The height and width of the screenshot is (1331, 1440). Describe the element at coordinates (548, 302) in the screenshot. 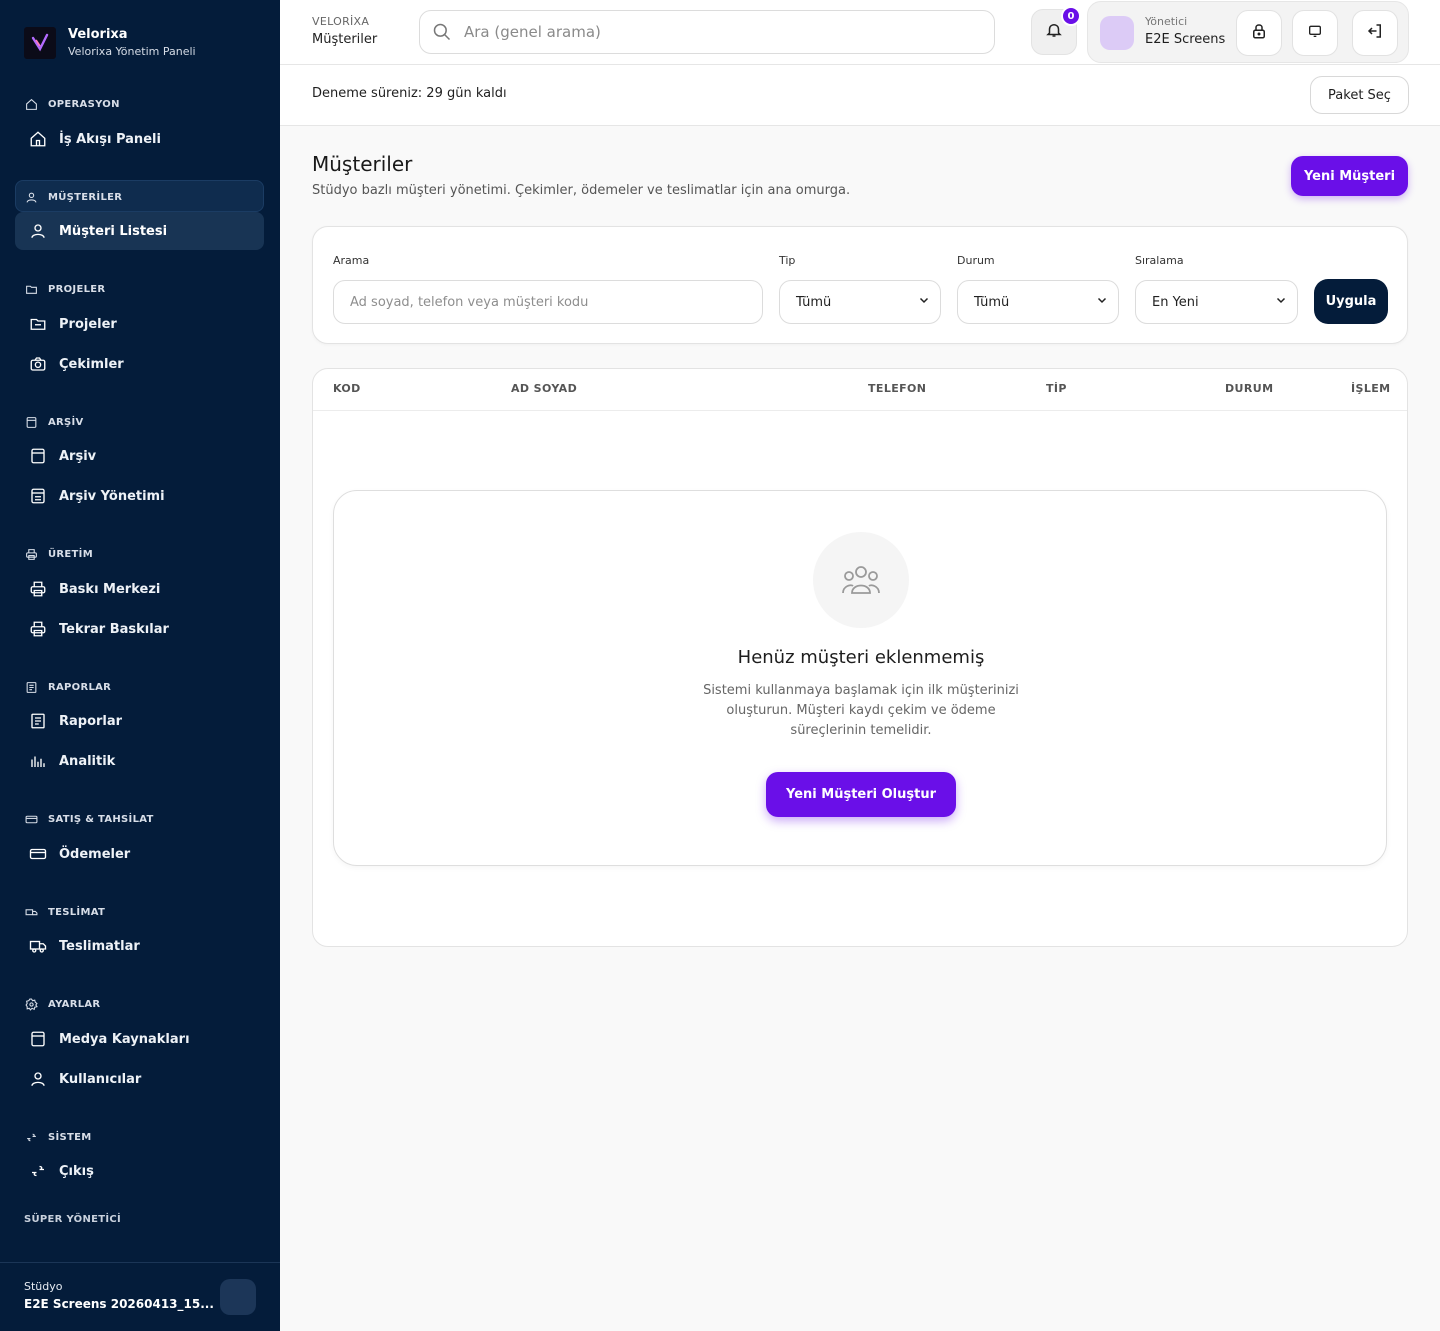

I see `customer-search-input` at that location.